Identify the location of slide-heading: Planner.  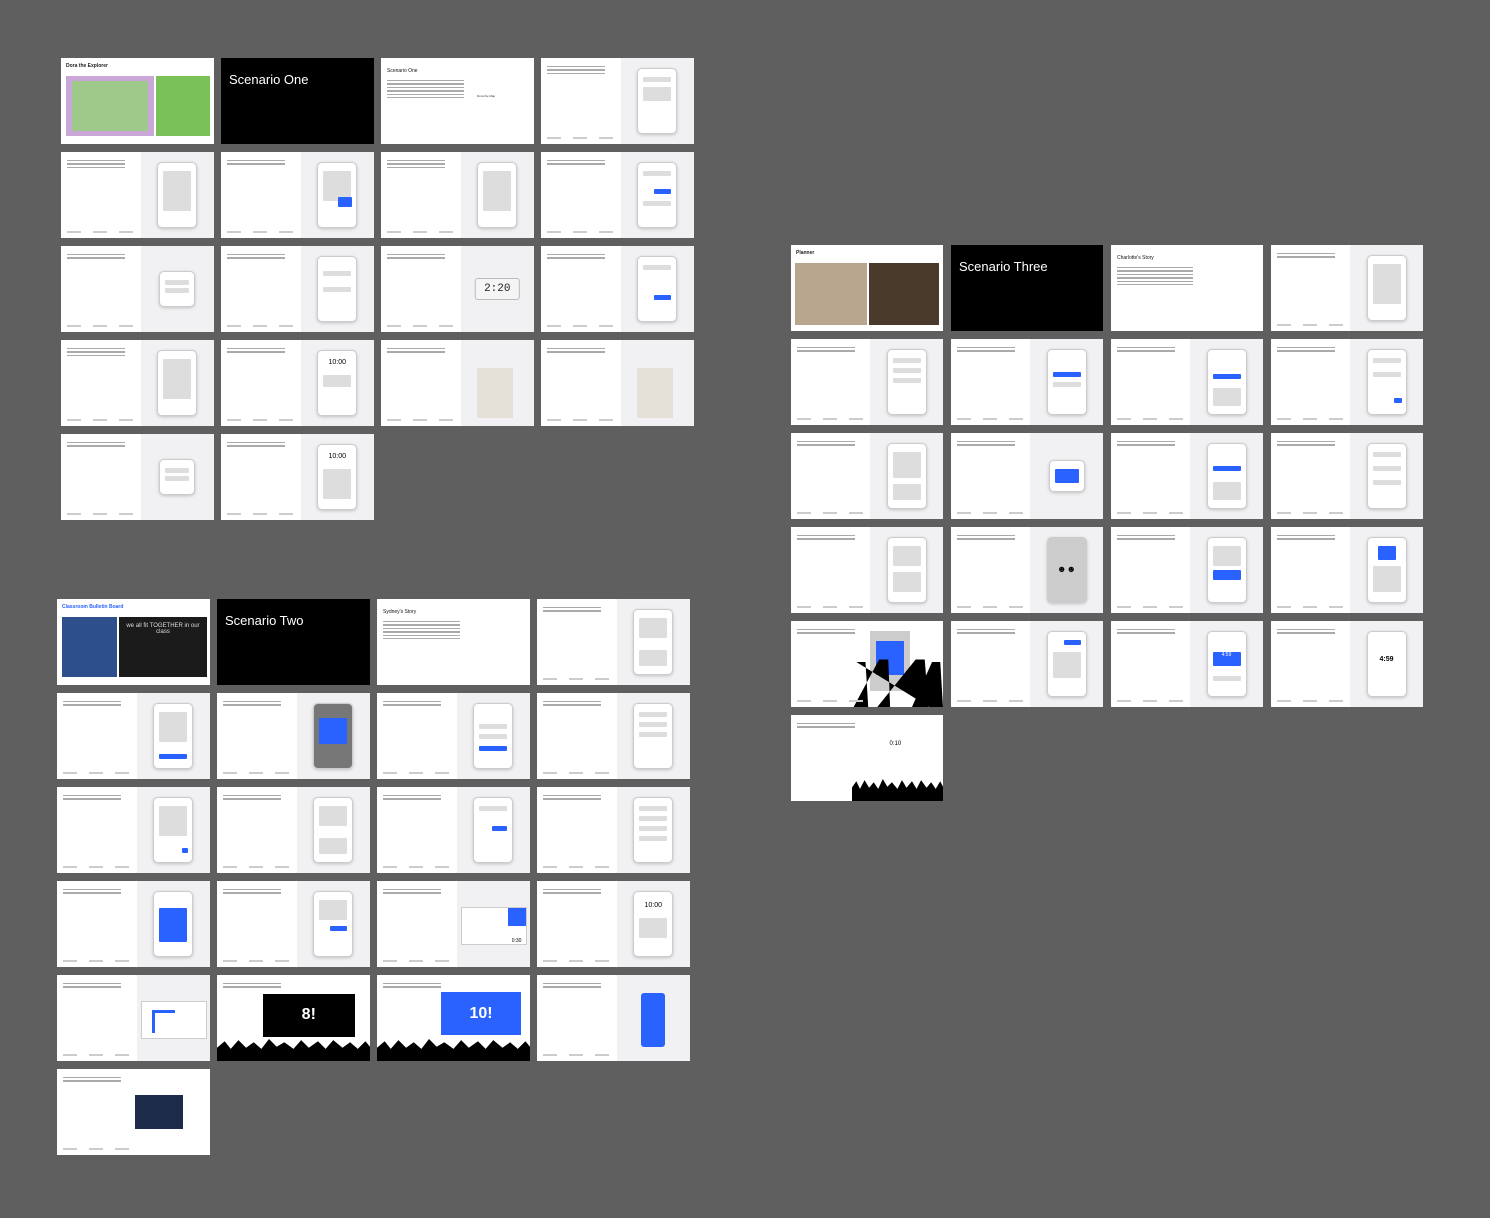
(805, 253).